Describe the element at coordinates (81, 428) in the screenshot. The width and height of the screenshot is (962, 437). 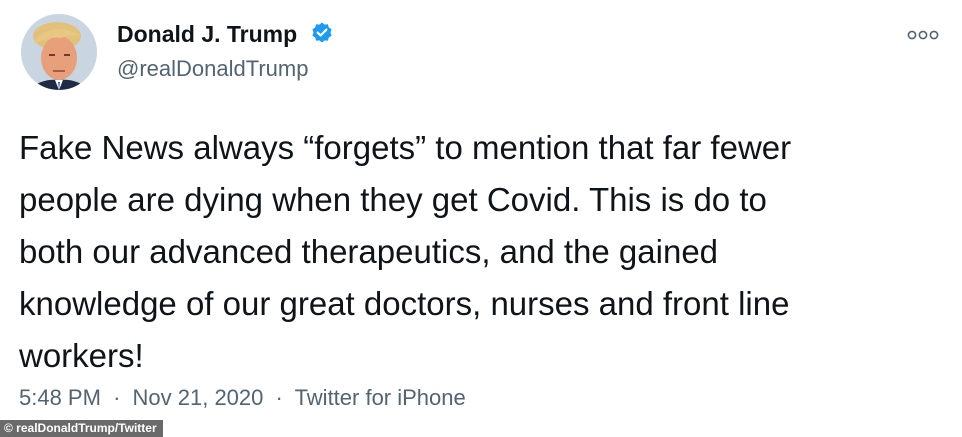
I see `image-credit-watermark: © realDonaldTrump/Twitter` at that location.